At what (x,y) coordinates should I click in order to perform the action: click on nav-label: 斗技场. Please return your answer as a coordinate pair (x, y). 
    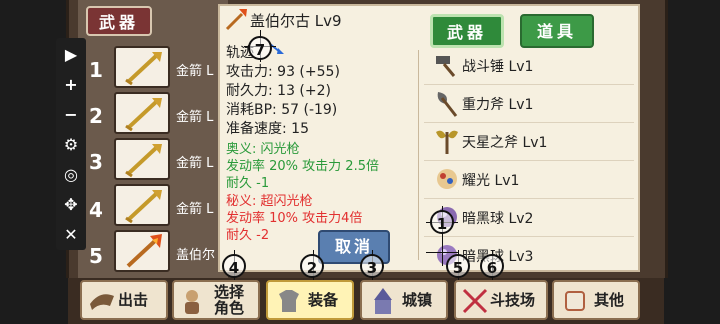
    Looking at the image, I should click on (513, 300).